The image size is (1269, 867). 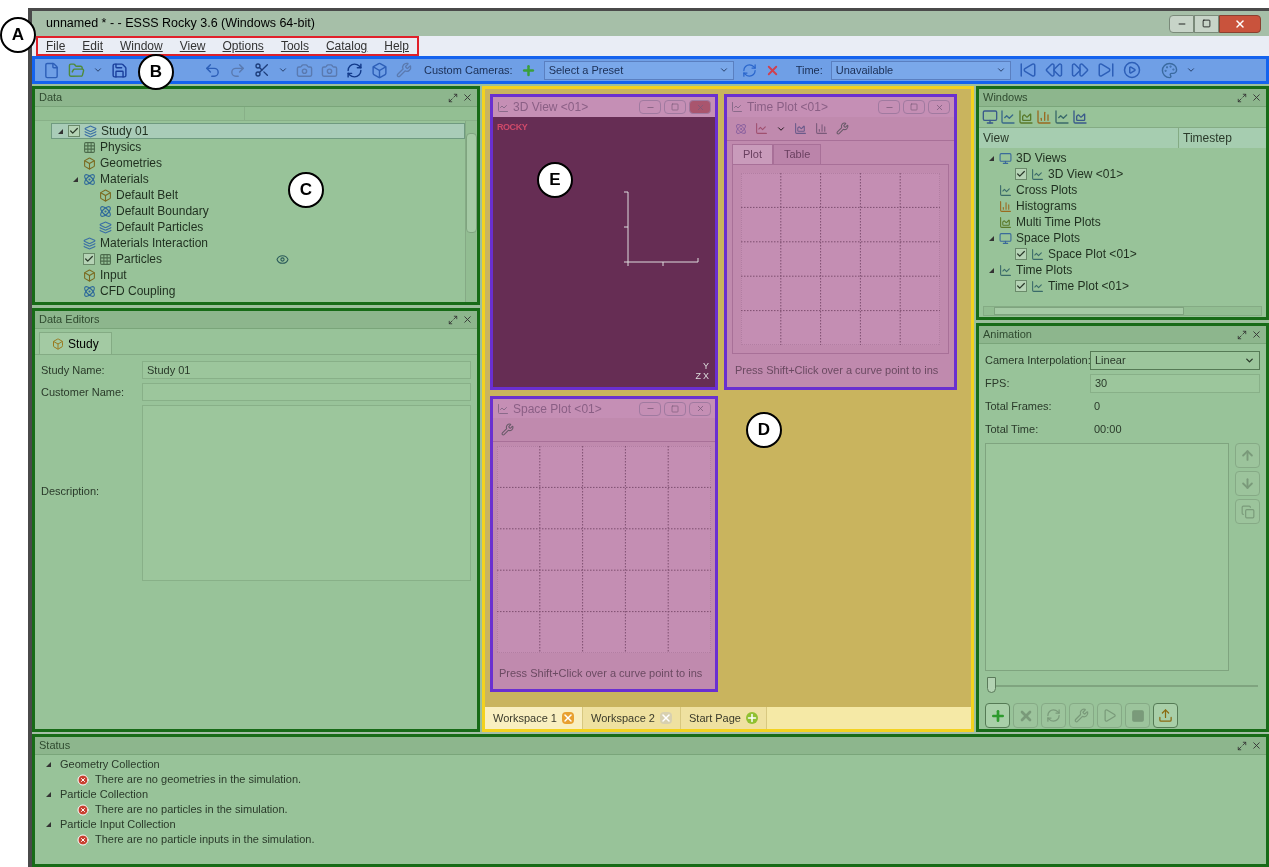 I want to click on undo-icon, so click(x=212, y=70).